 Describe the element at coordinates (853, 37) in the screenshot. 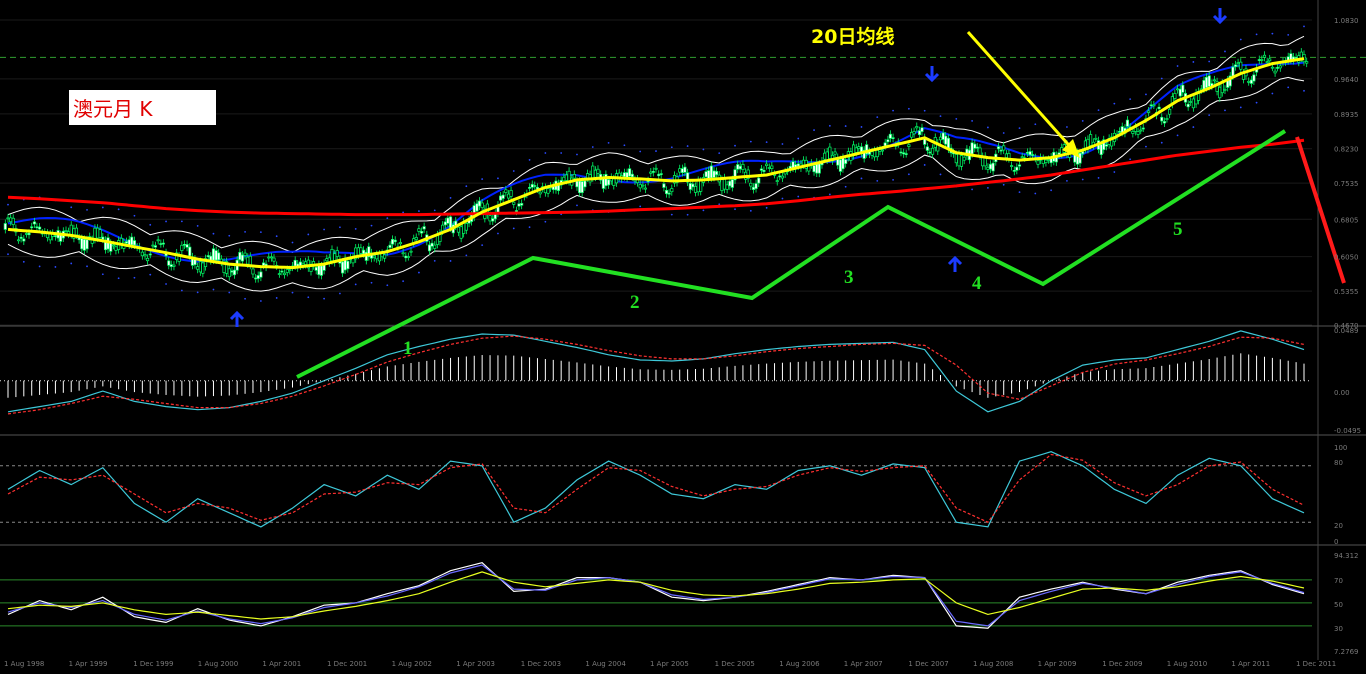

I see `ma20-annotation: 20日均线` at that location.